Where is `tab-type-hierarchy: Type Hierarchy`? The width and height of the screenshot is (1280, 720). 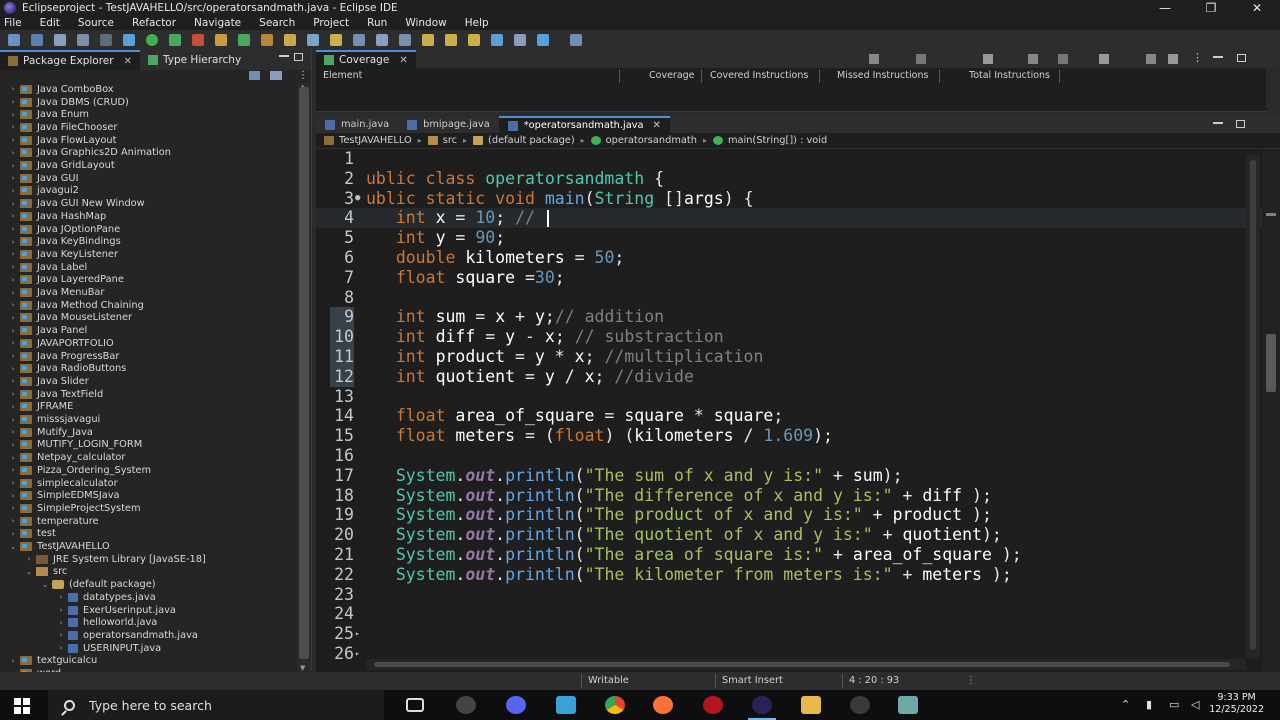 tab-type-hierarchy: Type Hierarchy is located at coordinates (194, 60).